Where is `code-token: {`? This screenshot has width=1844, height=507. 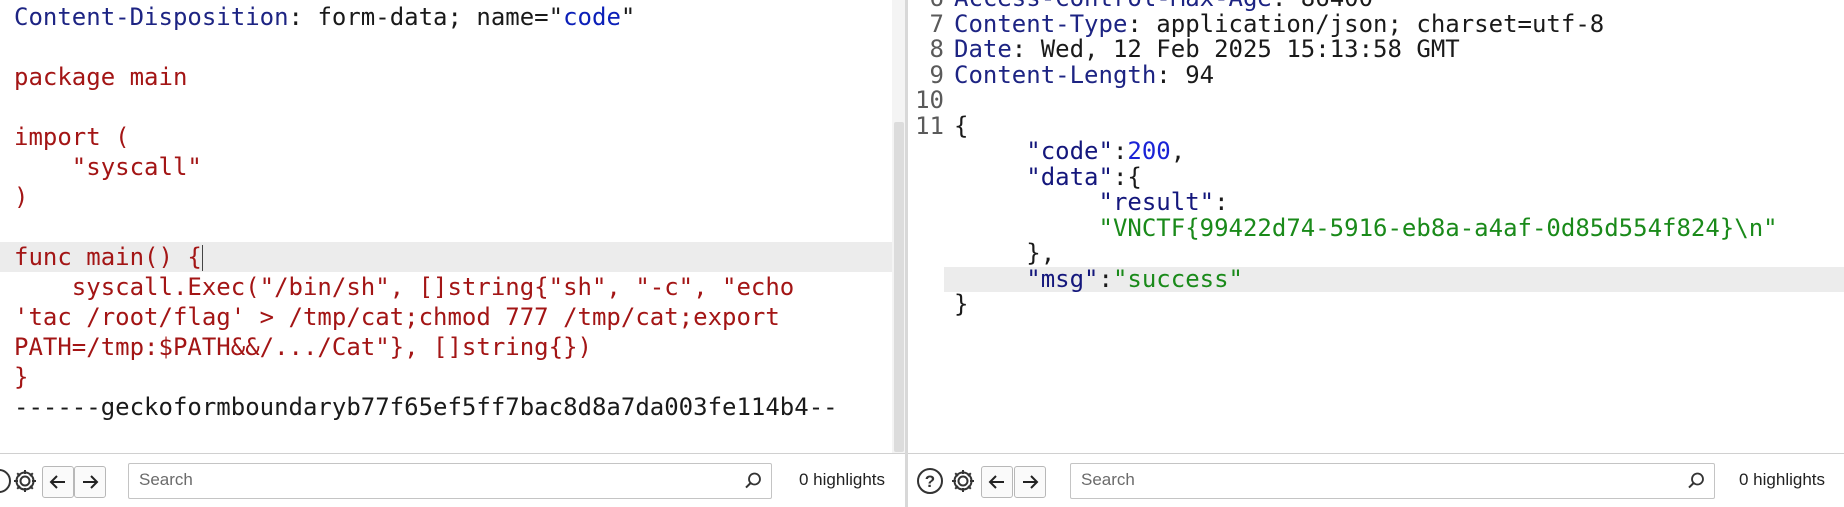
code-token: { is located at coordinates (961, 125).